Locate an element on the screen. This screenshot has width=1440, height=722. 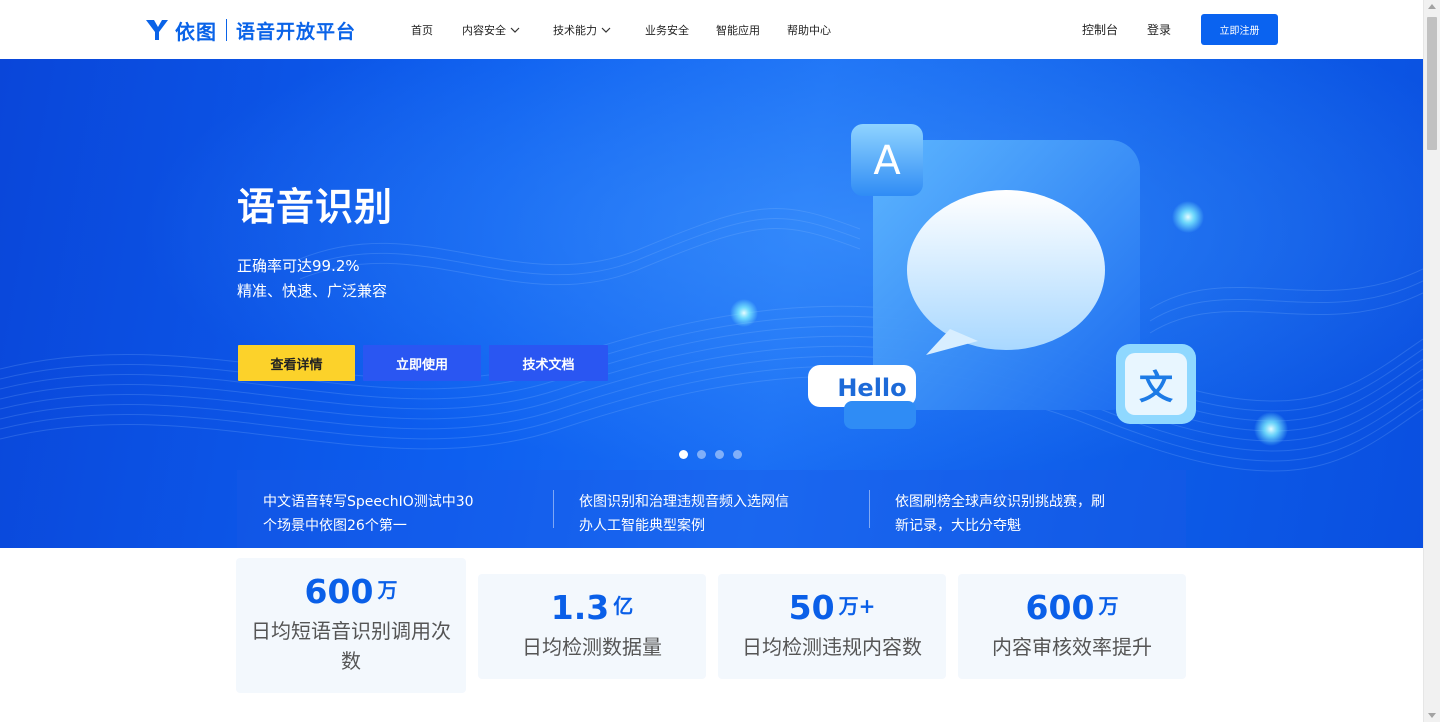
news-item: 依图刷榜全球声纹识别挑战赛，刷 新记录，大比分夺魁 is located at coordinates (1027, 509).